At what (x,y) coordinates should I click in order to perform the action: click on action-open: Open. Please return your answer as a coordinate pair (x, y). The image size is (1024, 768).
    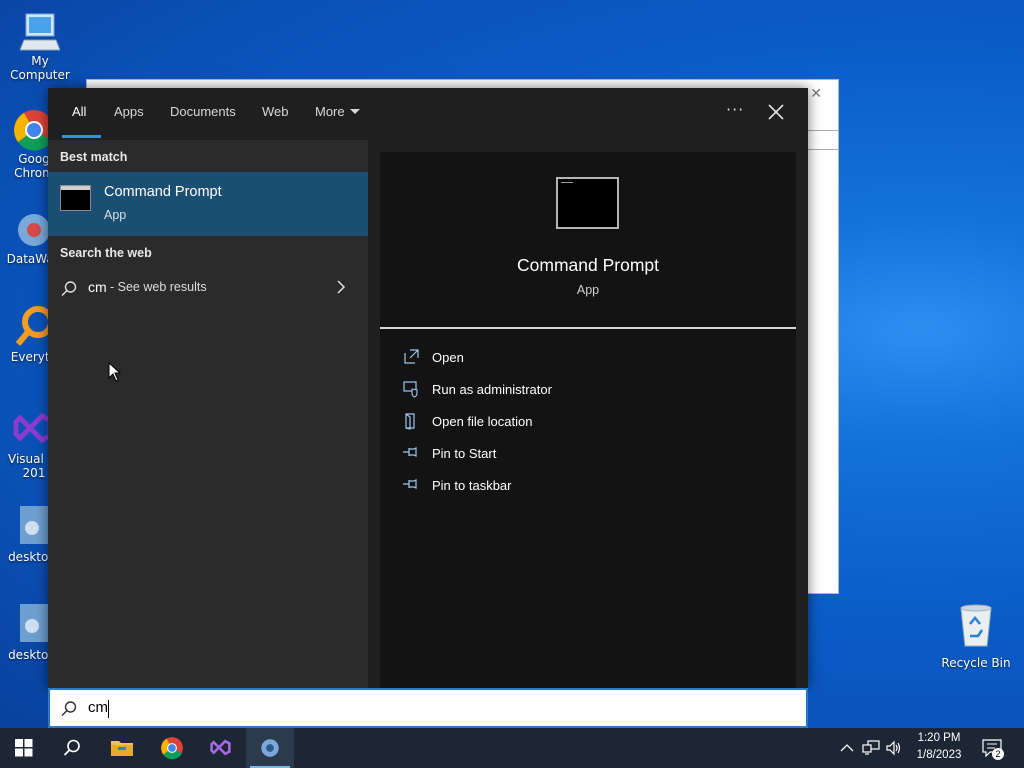
    Looking at the image, I should click on (592, 358).